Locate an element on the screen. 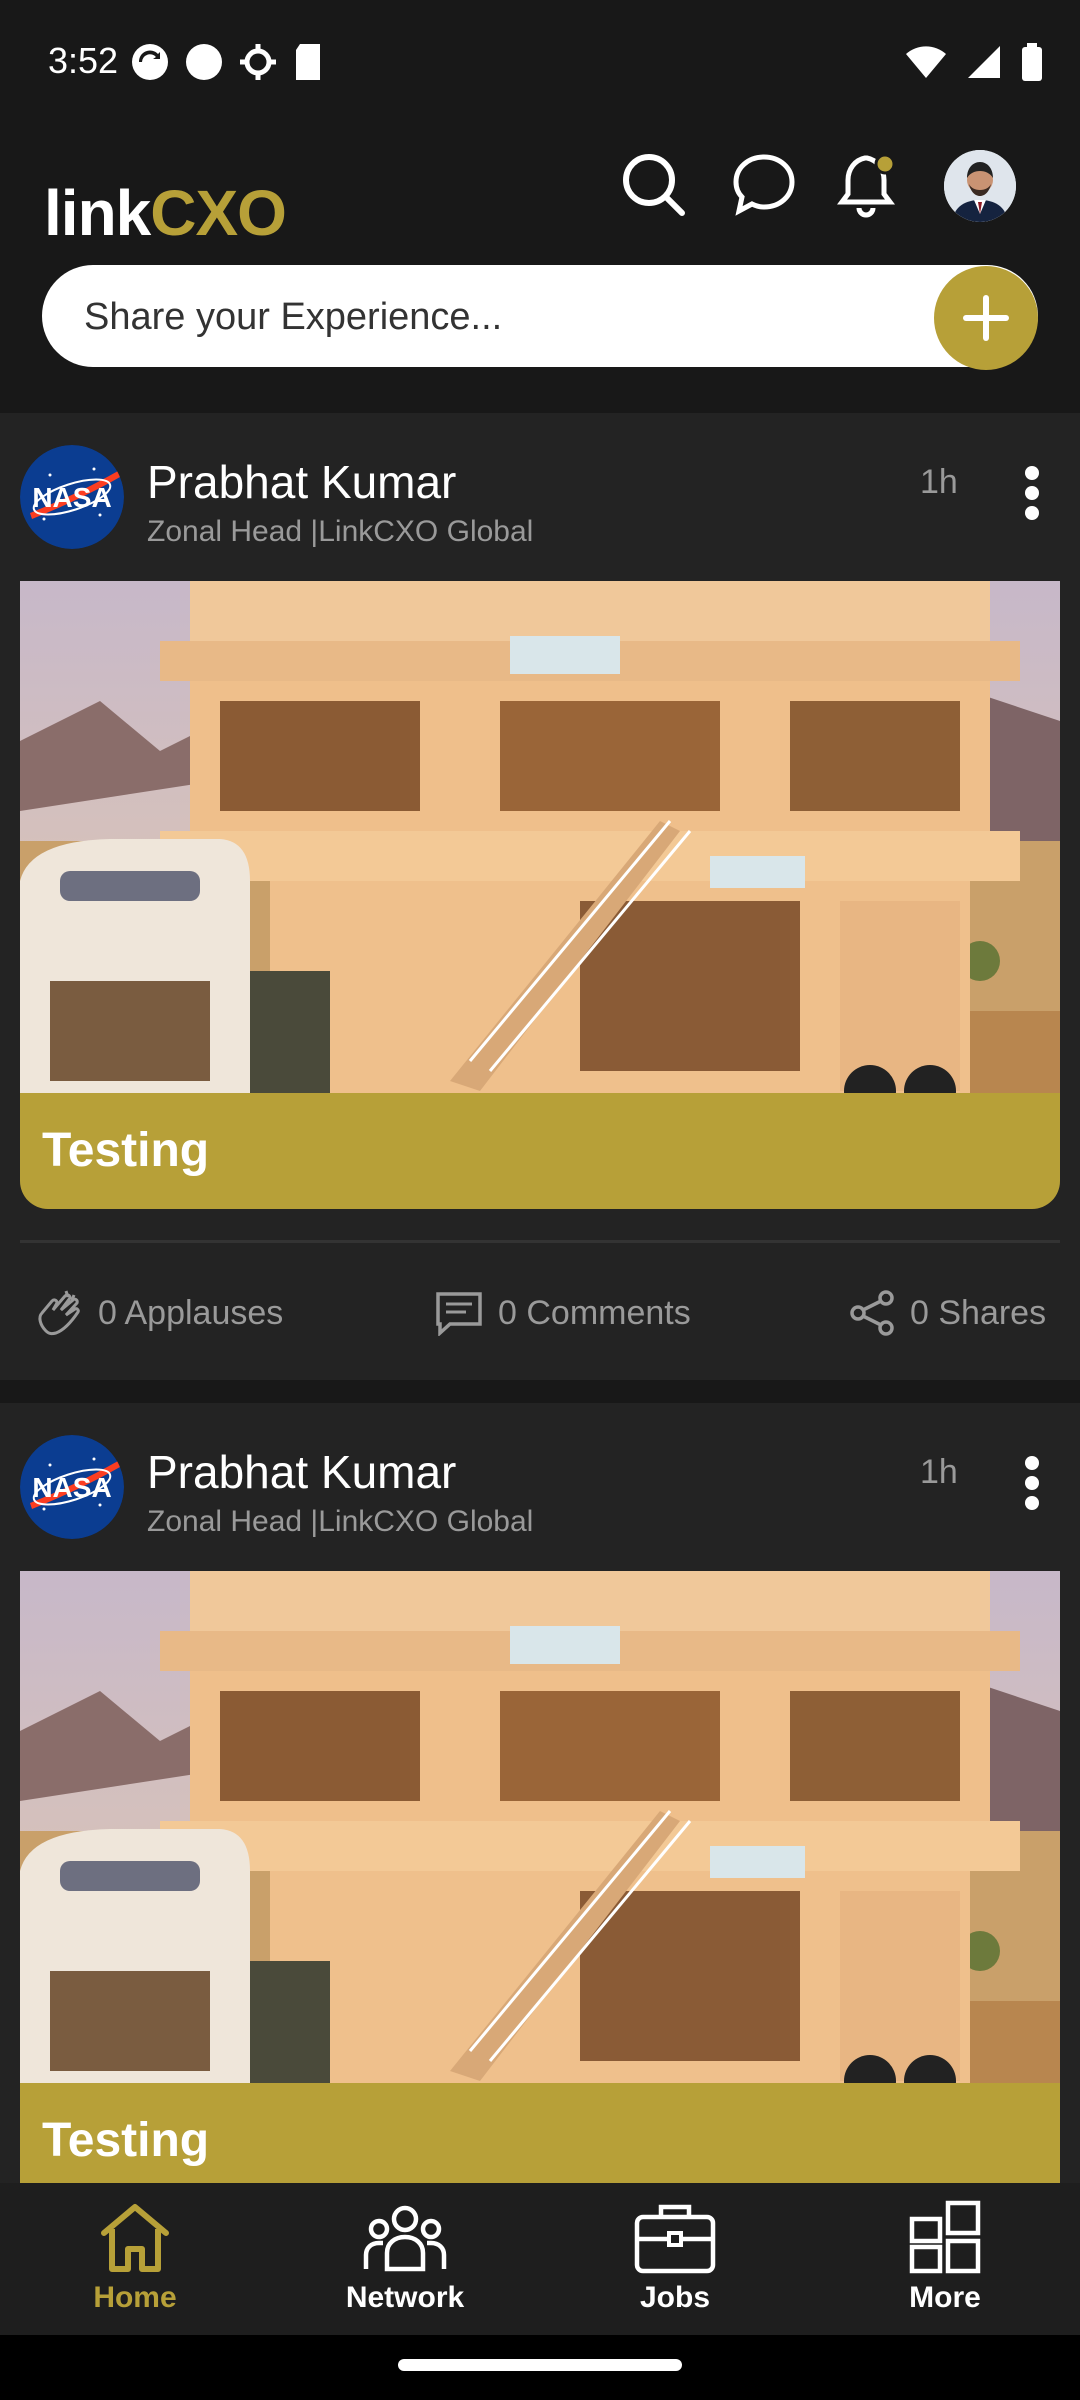 This screenshot has width=1080, height=2400. applause-icon is located at coordinates (59, 1313).